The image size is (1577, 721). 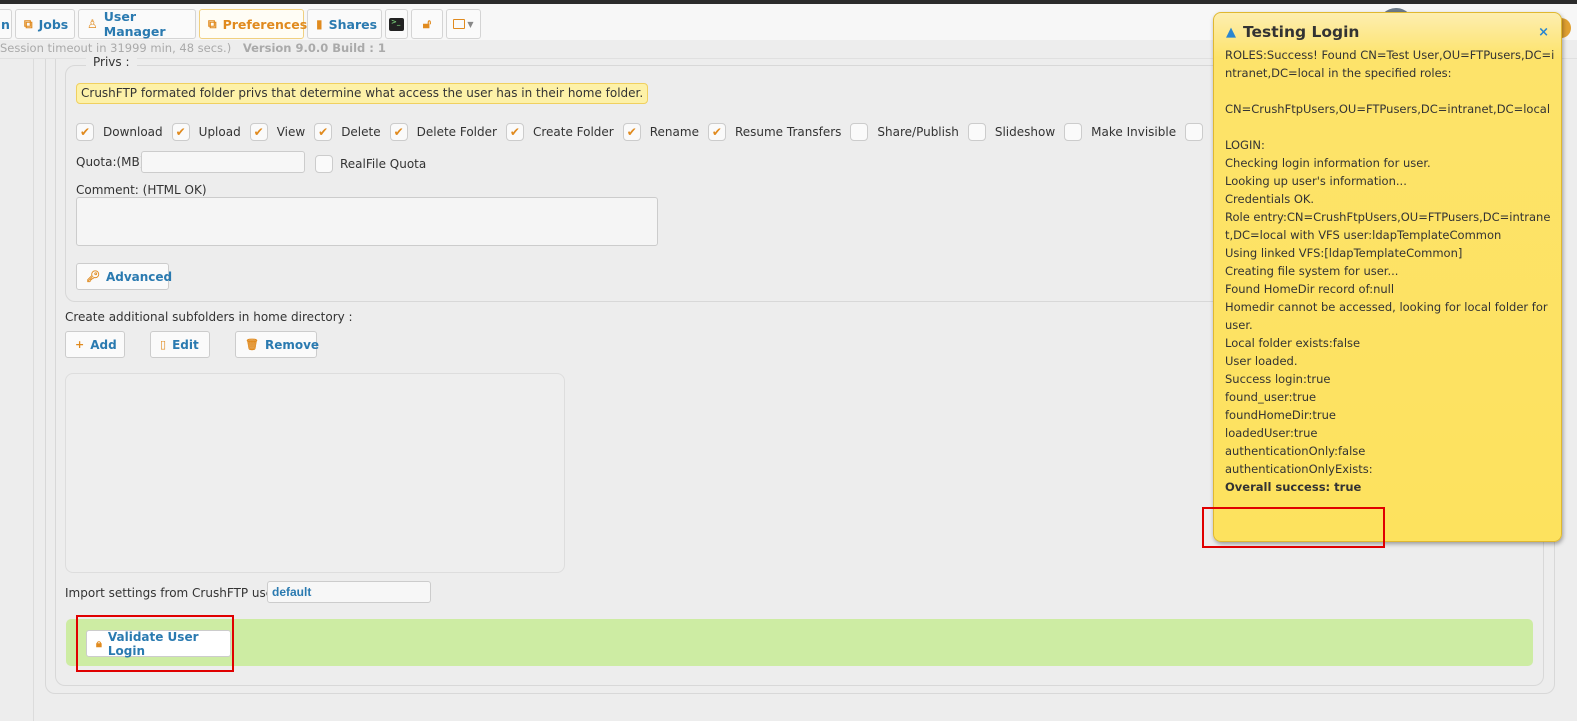 What do you see at coordinates (265, 24) in the screenshot?
I see `nav-tab-preferences-label: Preferences` at bounding box center [265, 24].